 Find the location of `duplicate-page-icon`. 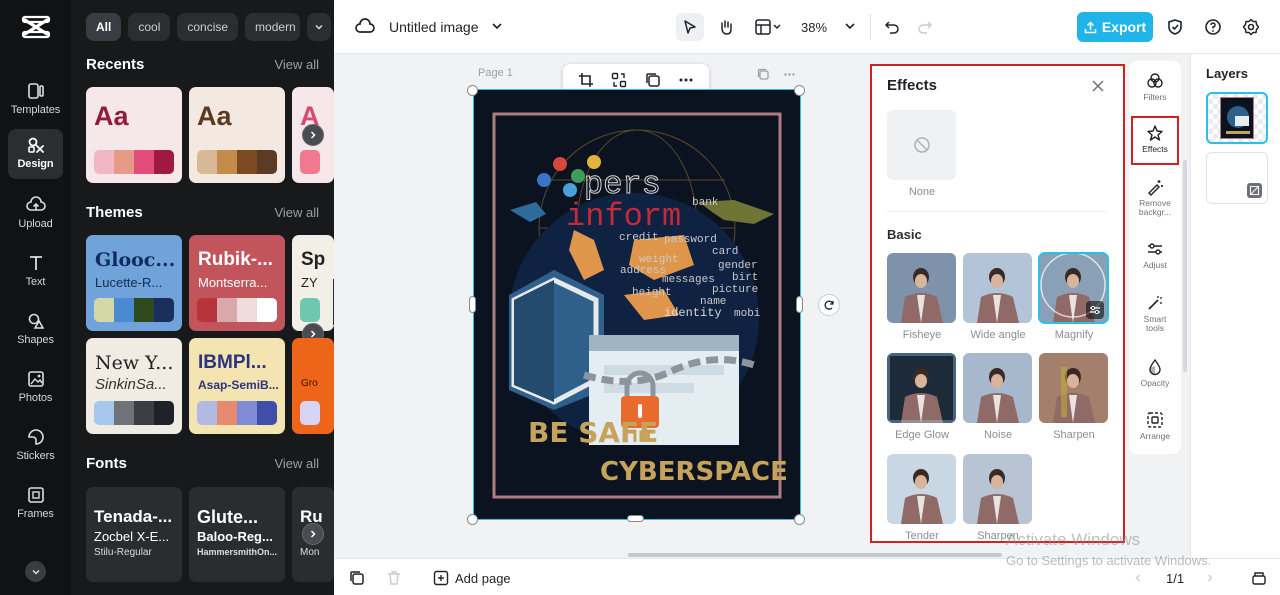

duplicate-page-icon is located at coordinates (357, 578).